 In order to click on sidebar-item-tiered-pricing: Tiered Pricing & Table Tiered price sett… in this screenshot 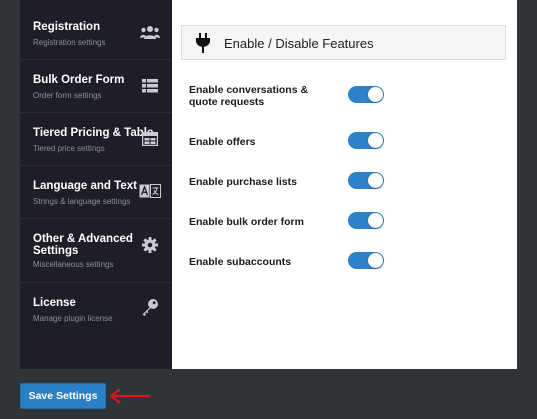, I will do `click(96, 139)`.